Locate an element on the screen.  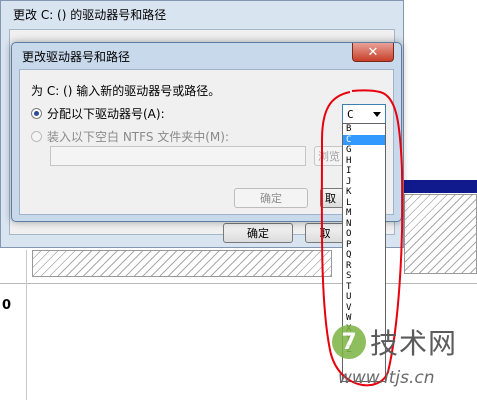
browse-button: 浏览 is located at coordinates (329, 156).